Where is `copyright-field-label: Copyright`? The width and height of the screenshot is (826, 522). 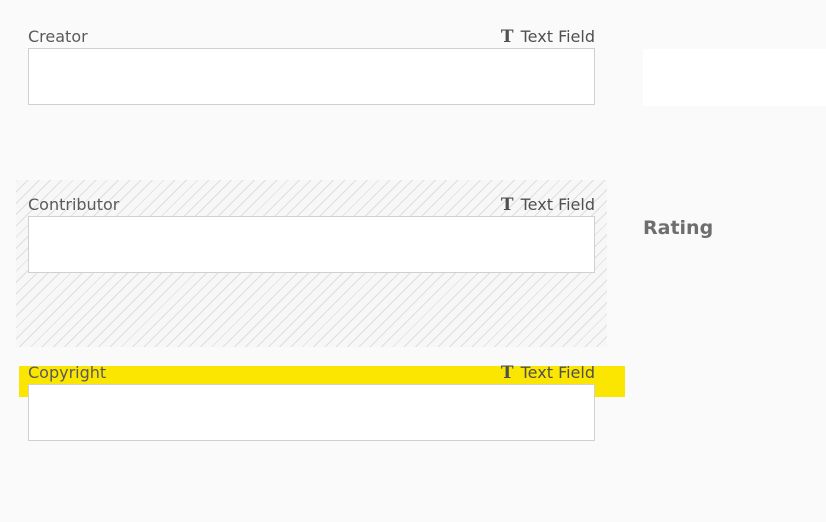 copyright-field-label: Copyright is located at coordinates (67, 372).